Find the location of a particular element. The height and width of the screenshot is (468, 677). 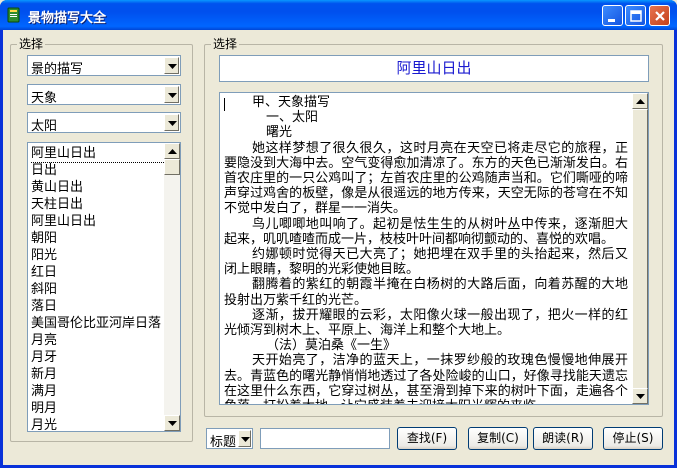

read-aloud-button: 朗读(R) is located at coordinates (563, 438).